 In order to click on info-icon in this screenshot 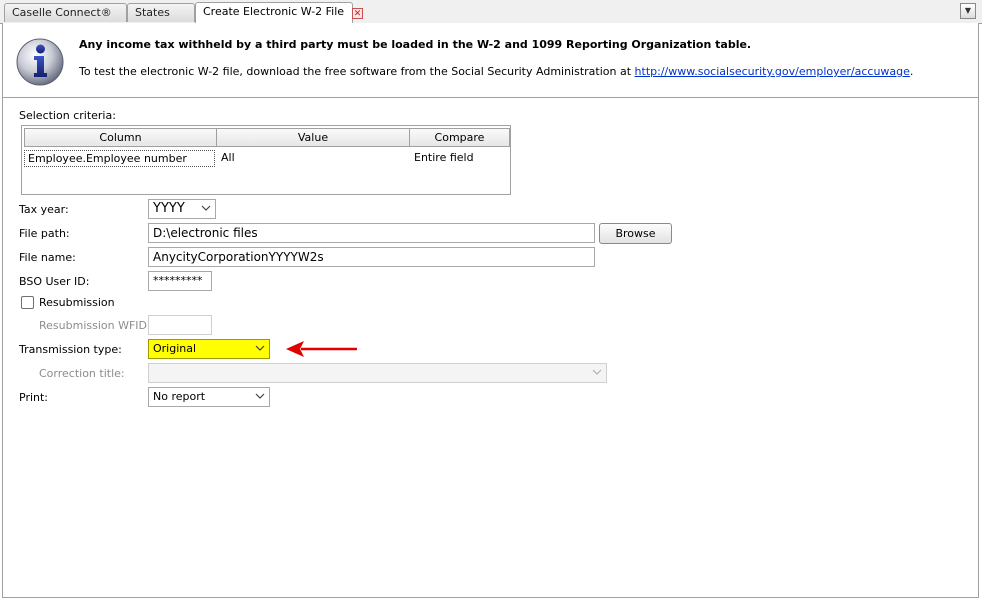, I will do `click(40, 62)`.